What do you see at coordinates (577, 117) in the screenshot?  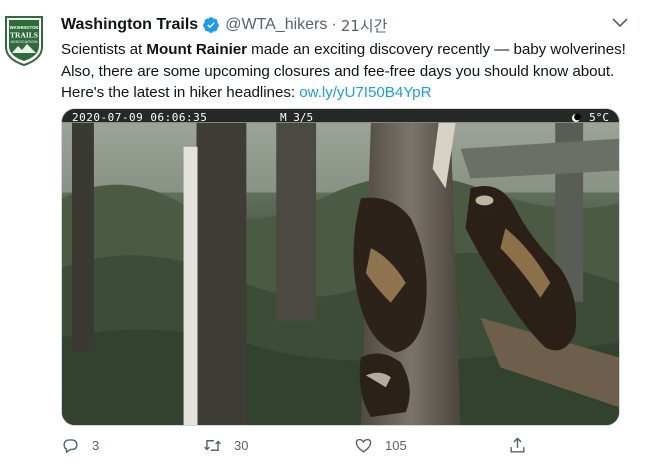 I see `moon-icon` at bounding box center [577, 117].